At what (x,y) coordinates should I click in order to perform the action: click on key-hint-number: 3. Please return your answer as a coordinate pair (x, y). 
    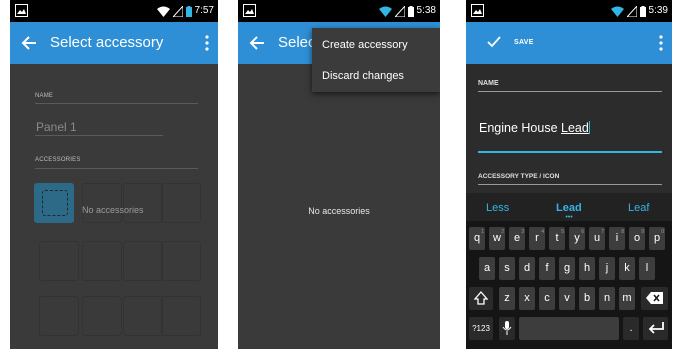
    Looking at the image, I should click on (522, 232).